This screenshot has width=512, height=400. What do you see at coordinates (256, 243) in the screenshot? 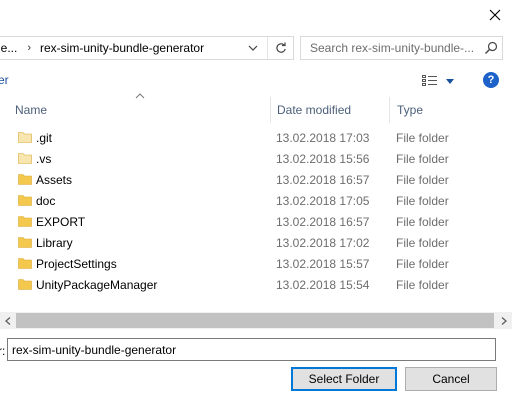
I see `file-list-item: Library 13.02.2018 17:02 File folder` at bounding box center [256, 243].